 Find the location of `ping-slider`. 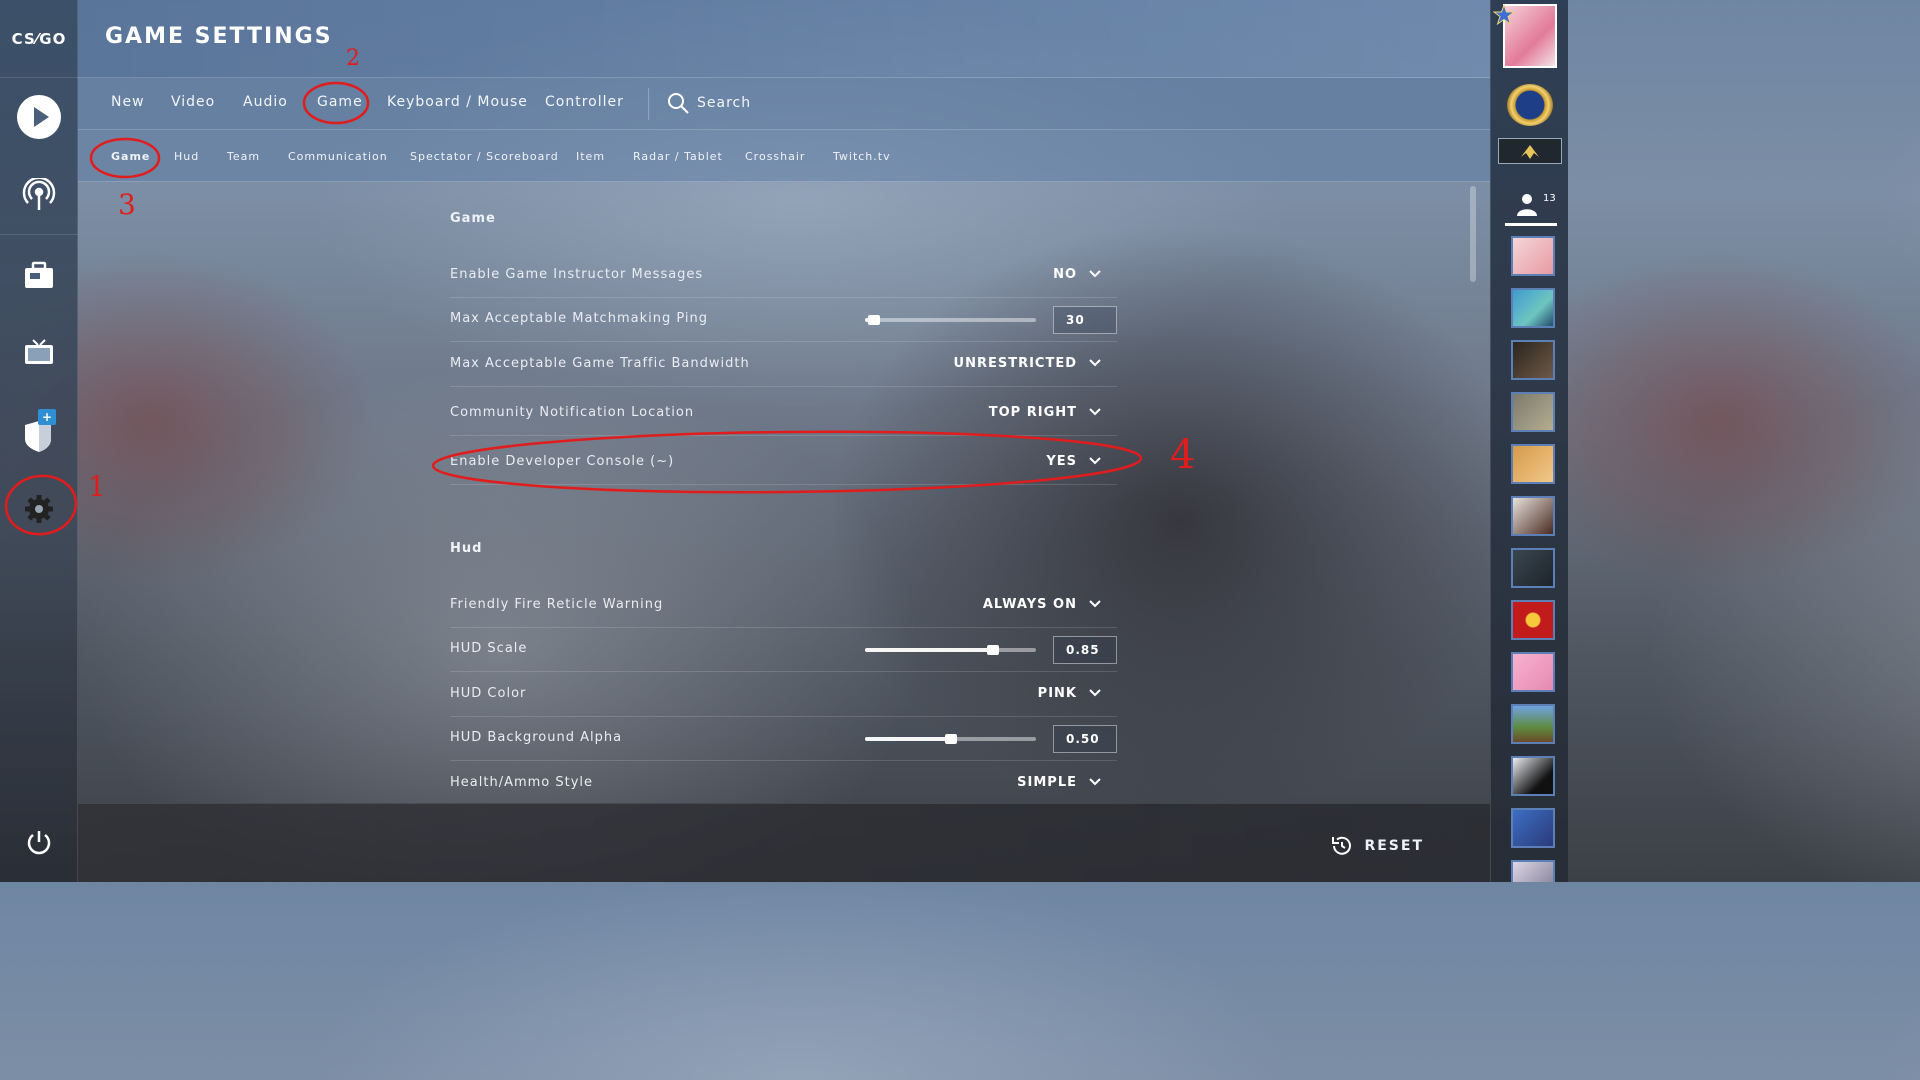

ping-slider is located at coordinates (950, 320).